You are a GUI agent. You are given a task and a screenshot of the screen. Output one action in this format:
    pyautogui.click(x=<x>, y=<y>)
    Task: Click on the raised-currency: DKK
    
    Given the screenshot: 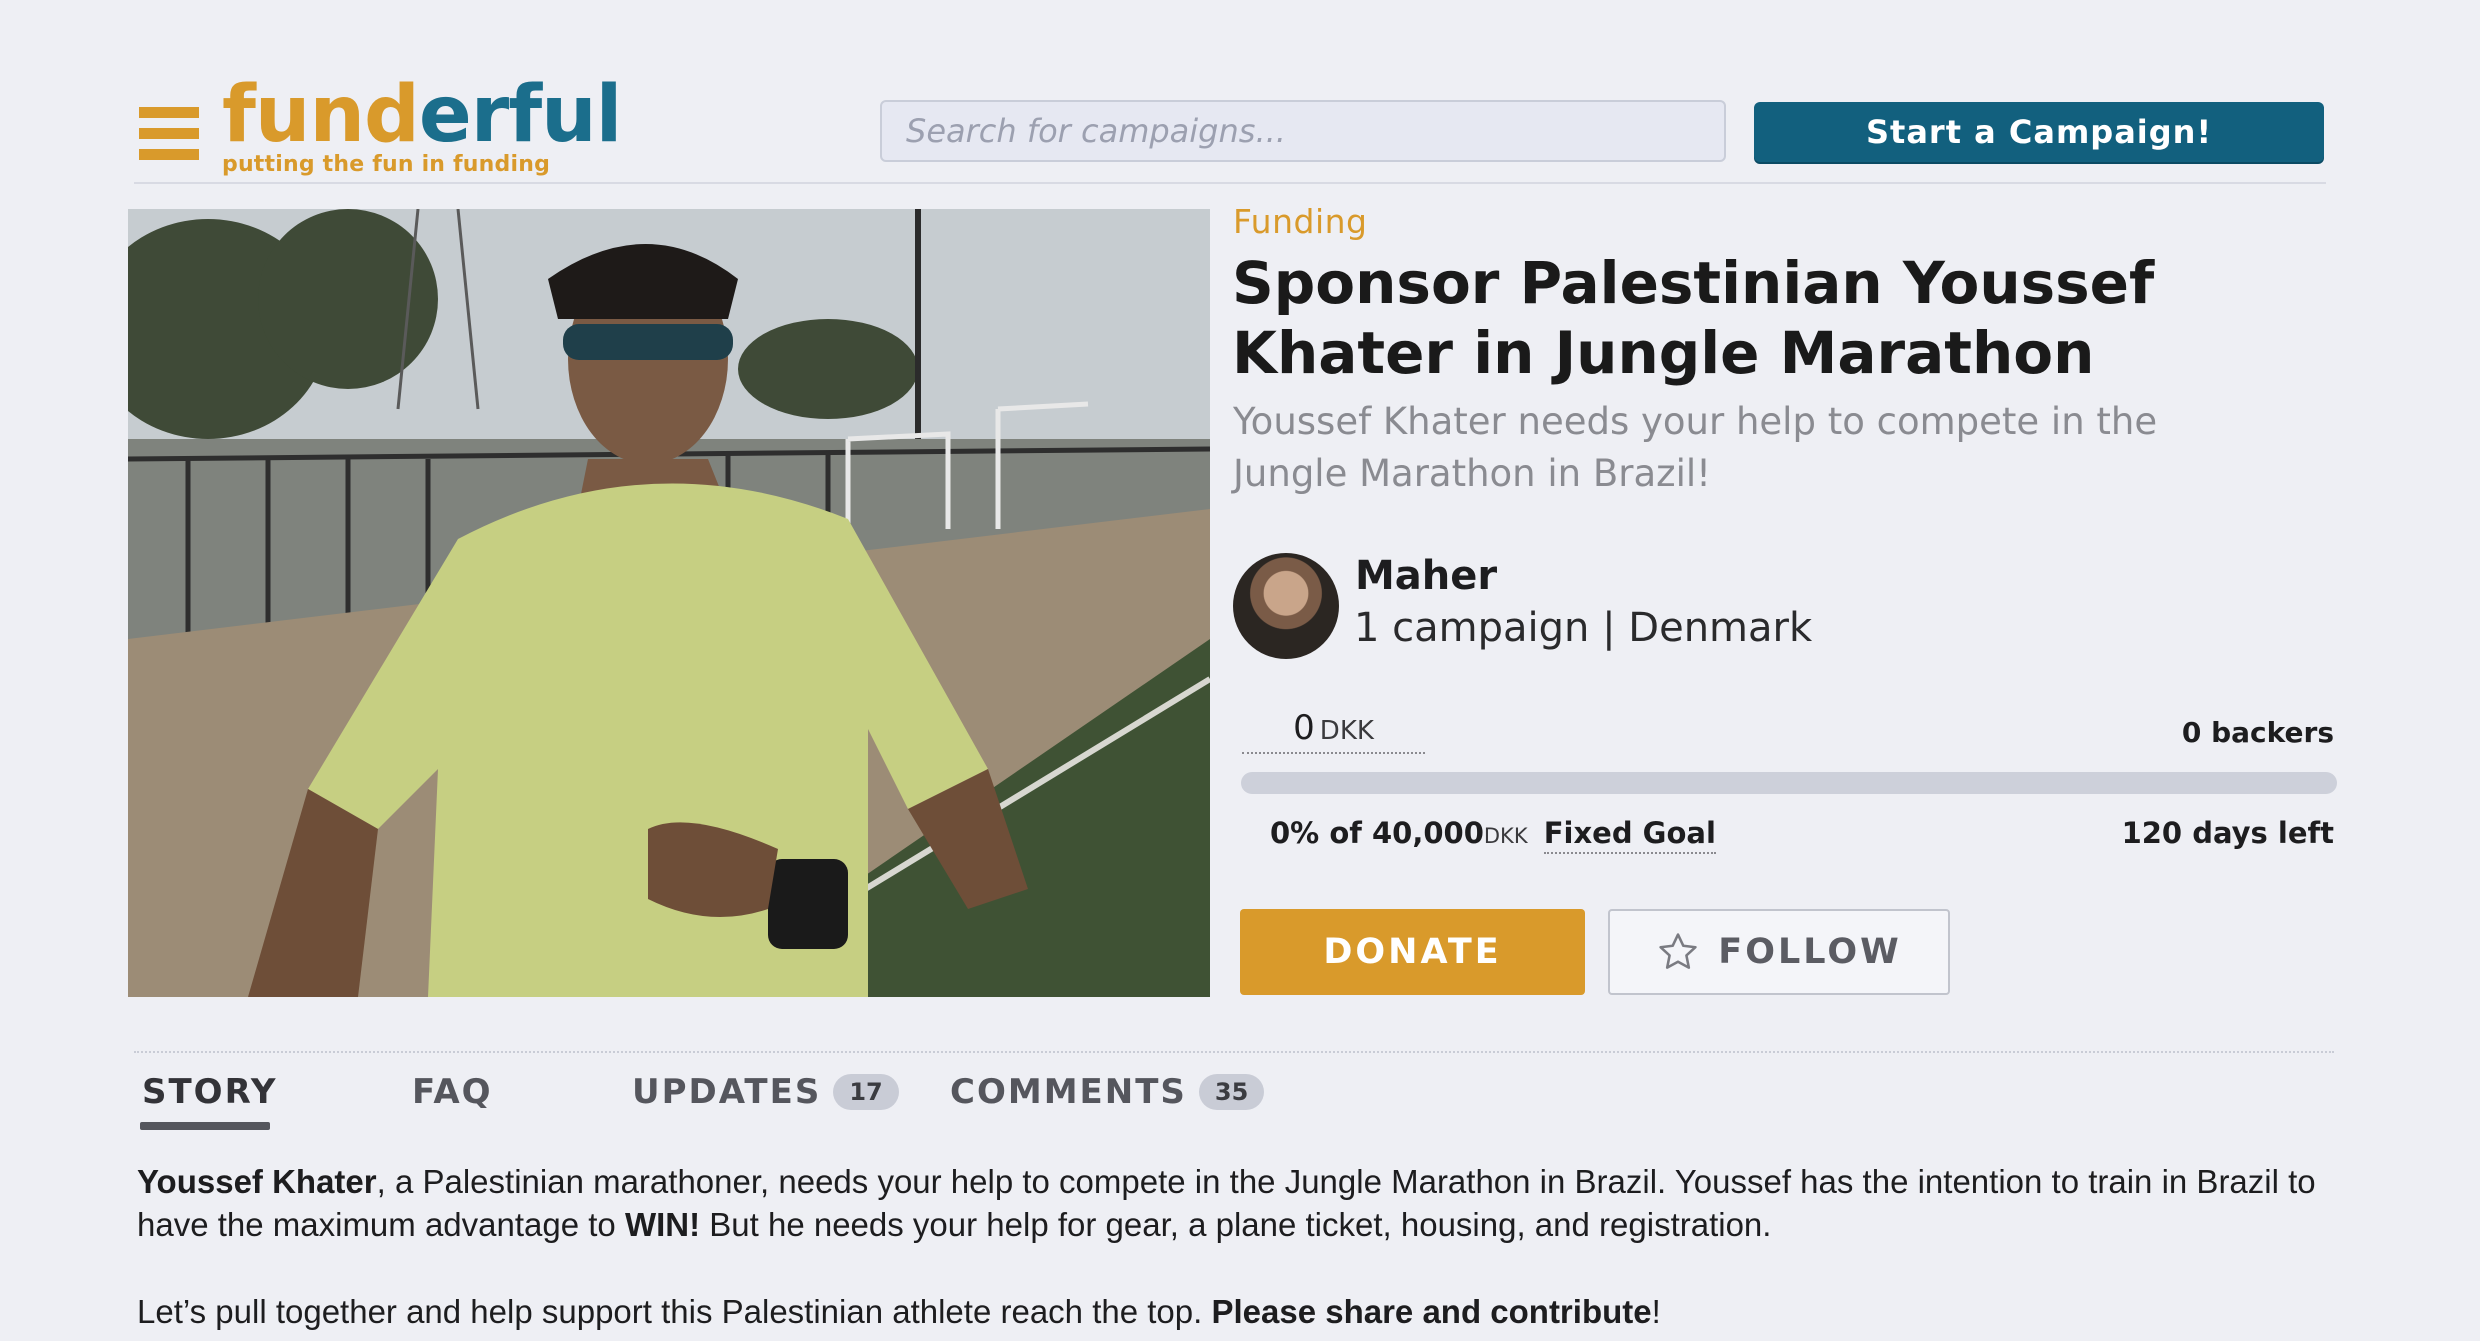 What is the action you would take?
    pyautogui.click(x=1346, y=731)
    